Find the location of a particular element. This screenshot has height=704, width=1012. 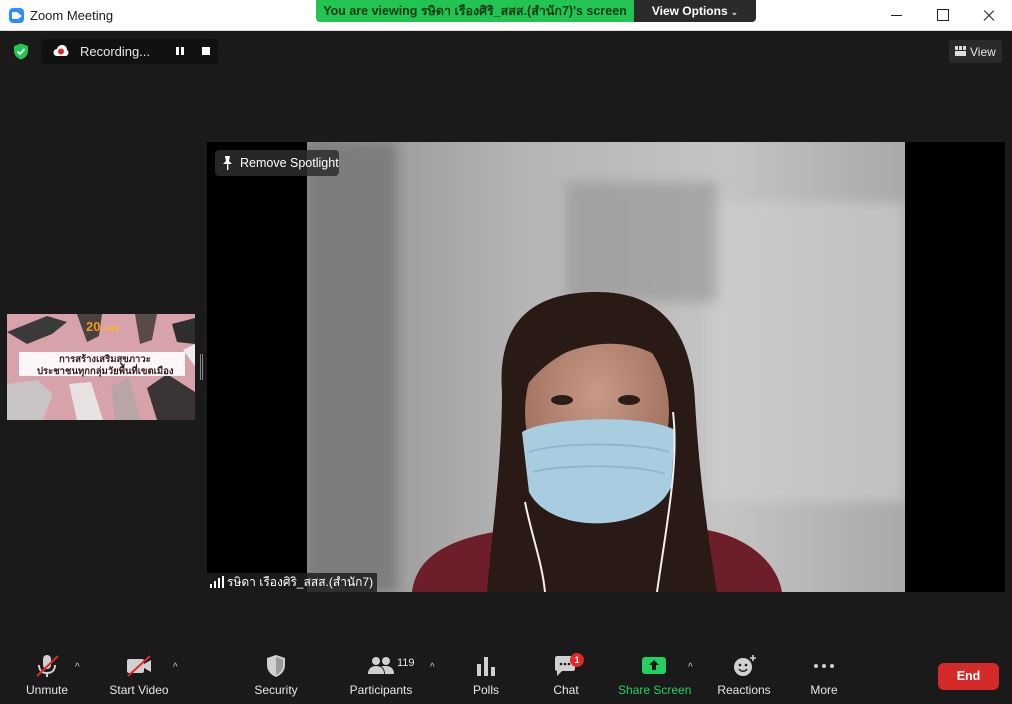

view-options-button: View Options ⌄ is located at coordinates (695, 11).